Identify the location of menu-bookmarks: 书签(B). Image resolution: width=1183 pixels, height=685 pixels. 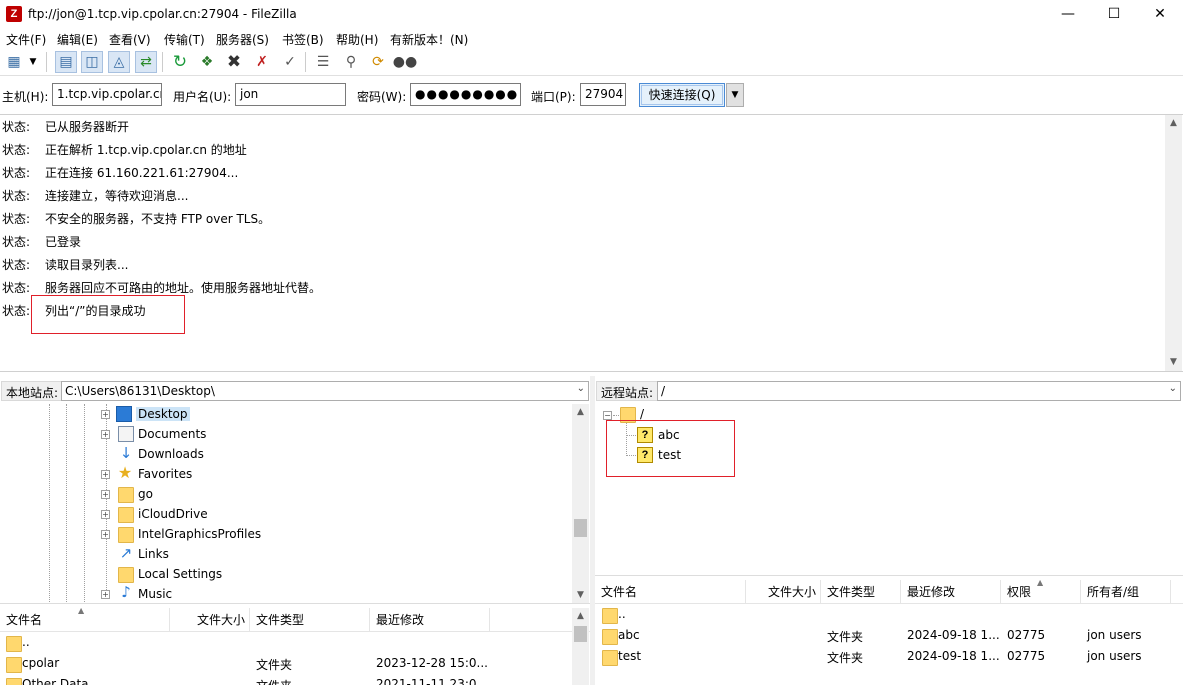
(303, 39).